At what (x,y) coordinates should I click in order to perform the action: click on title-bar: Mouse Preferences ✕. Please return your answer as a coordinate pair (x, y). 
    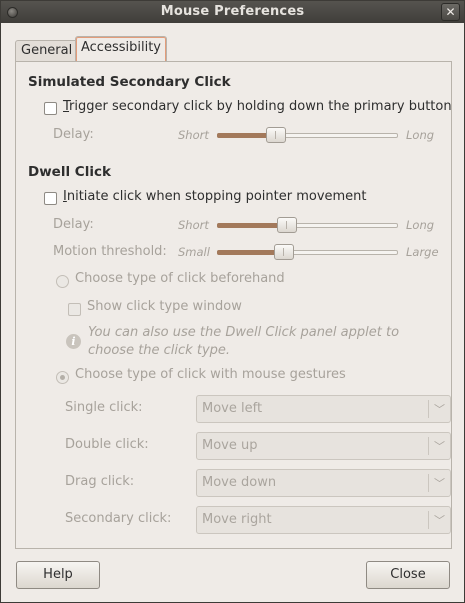
    Looking at the image, I should click on (232, 12).